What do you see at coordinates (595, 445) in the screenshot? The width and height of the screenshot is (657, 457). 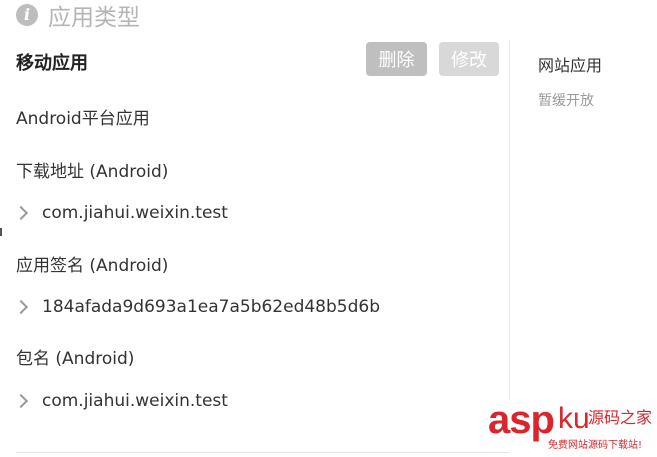 I see `watermark-subtitle: 免费网站源码下载站!` at bounding box center [595, 445].